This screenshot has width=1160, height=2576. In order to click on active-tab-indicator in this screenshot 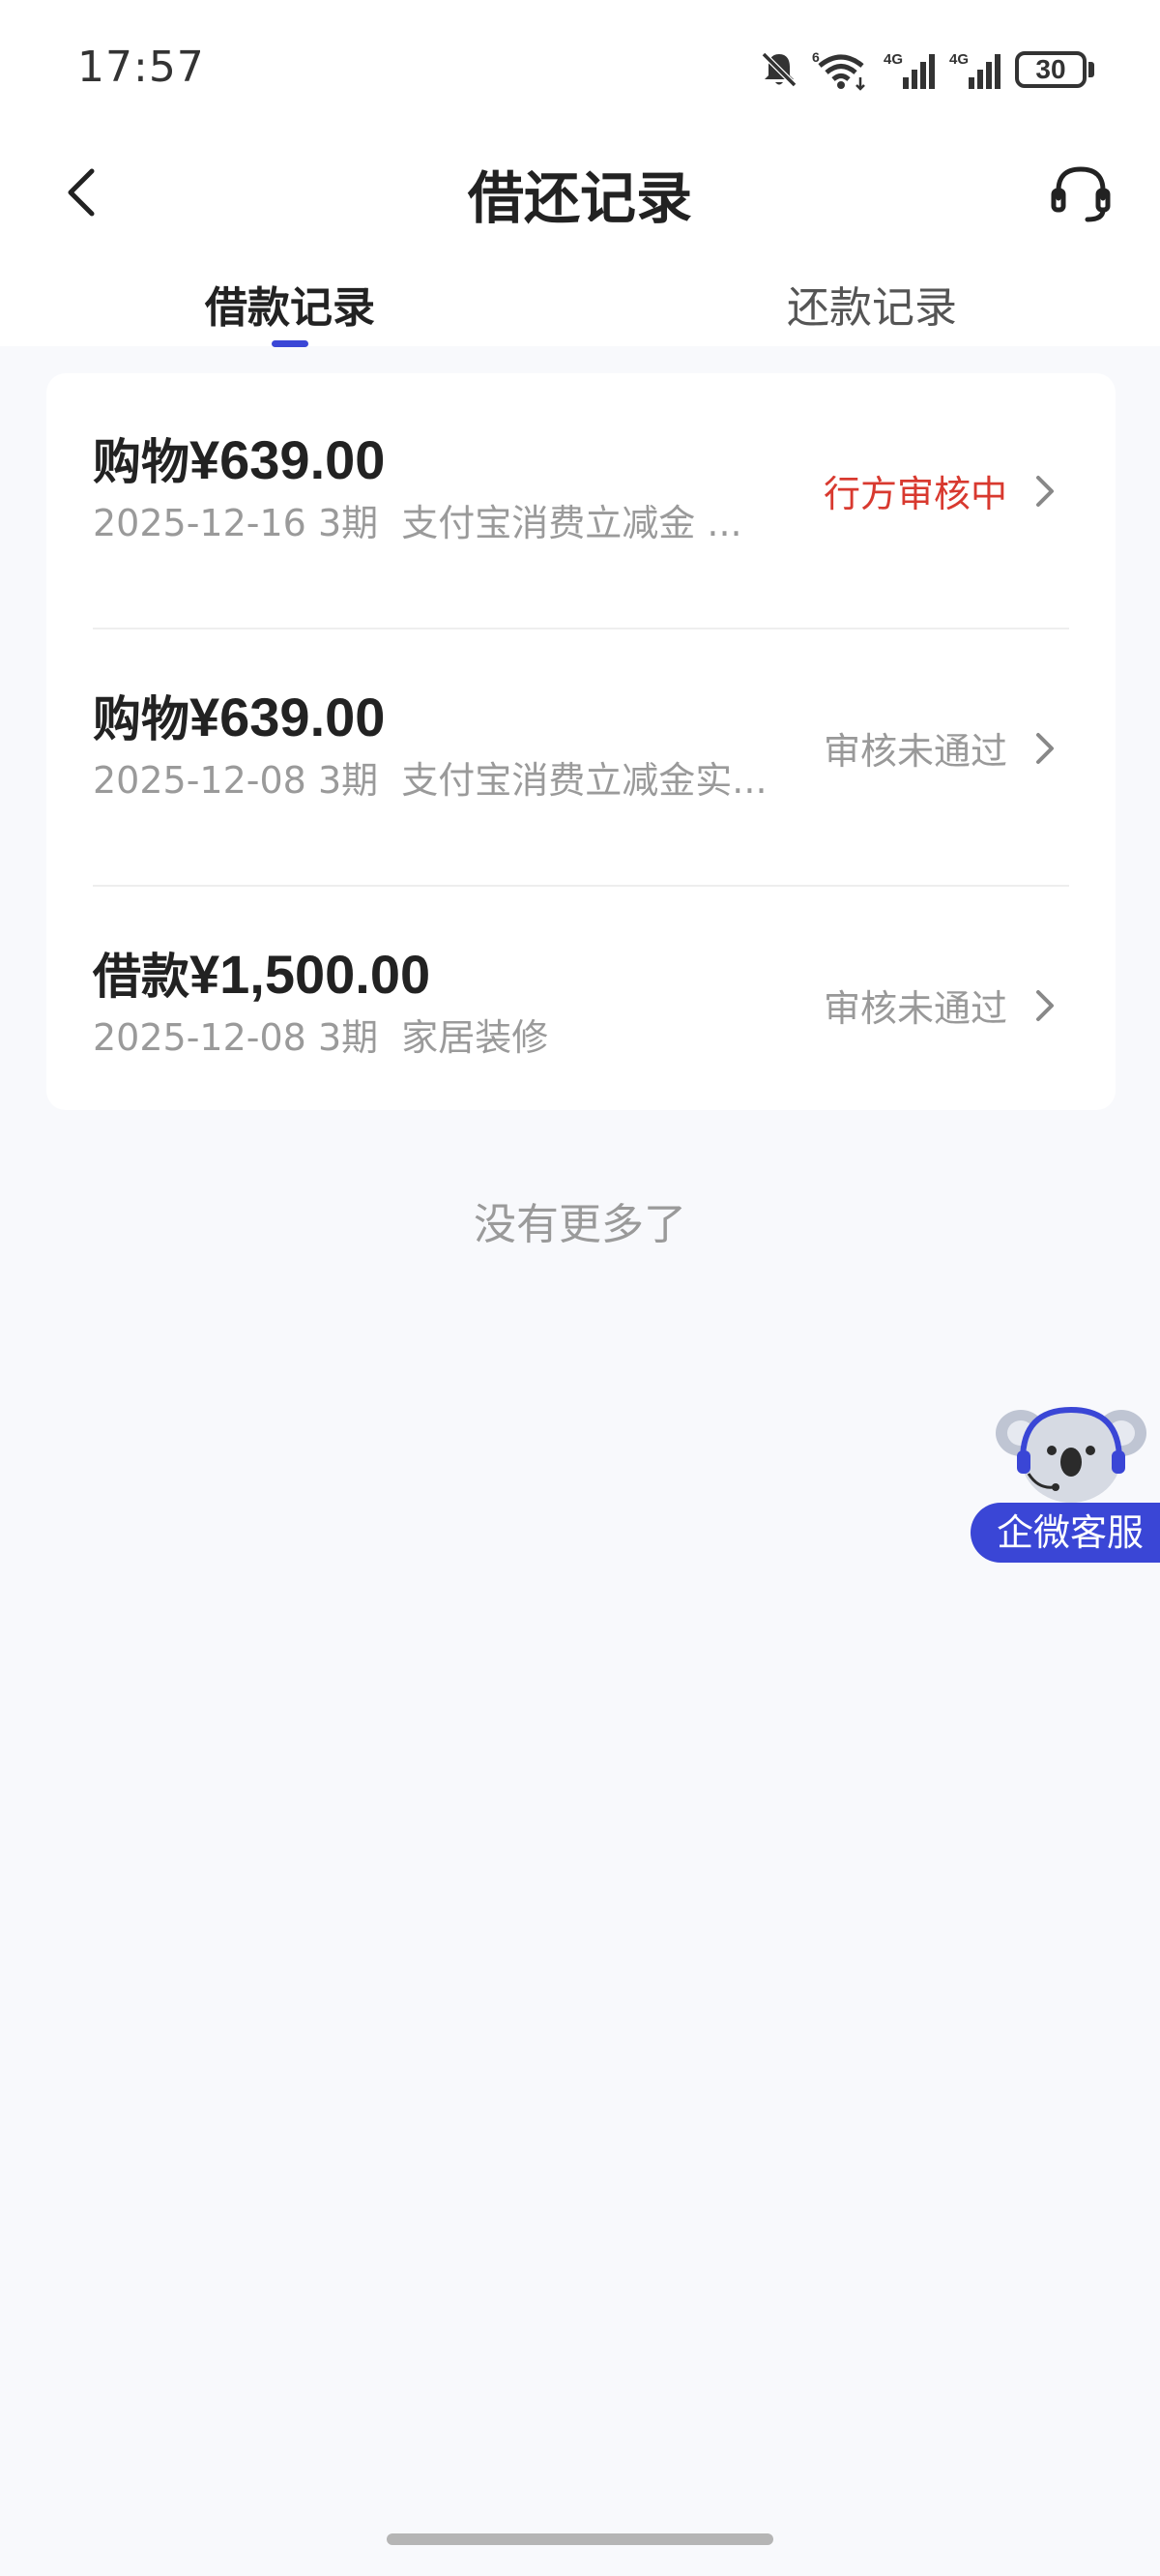, I will do `click(290, 343)`.